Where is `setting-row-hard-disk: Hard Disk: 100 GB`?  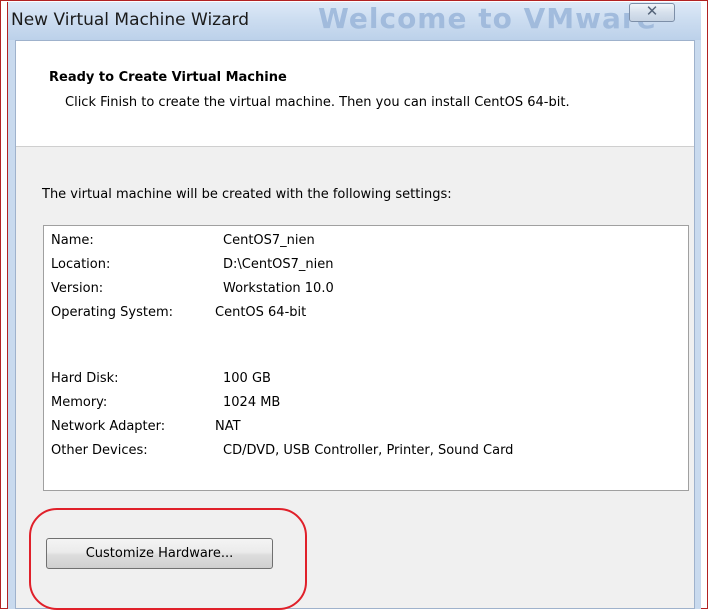
setting-row-hard-disk: Hard Disk: 100 GB is located at coordinates (364, 379).